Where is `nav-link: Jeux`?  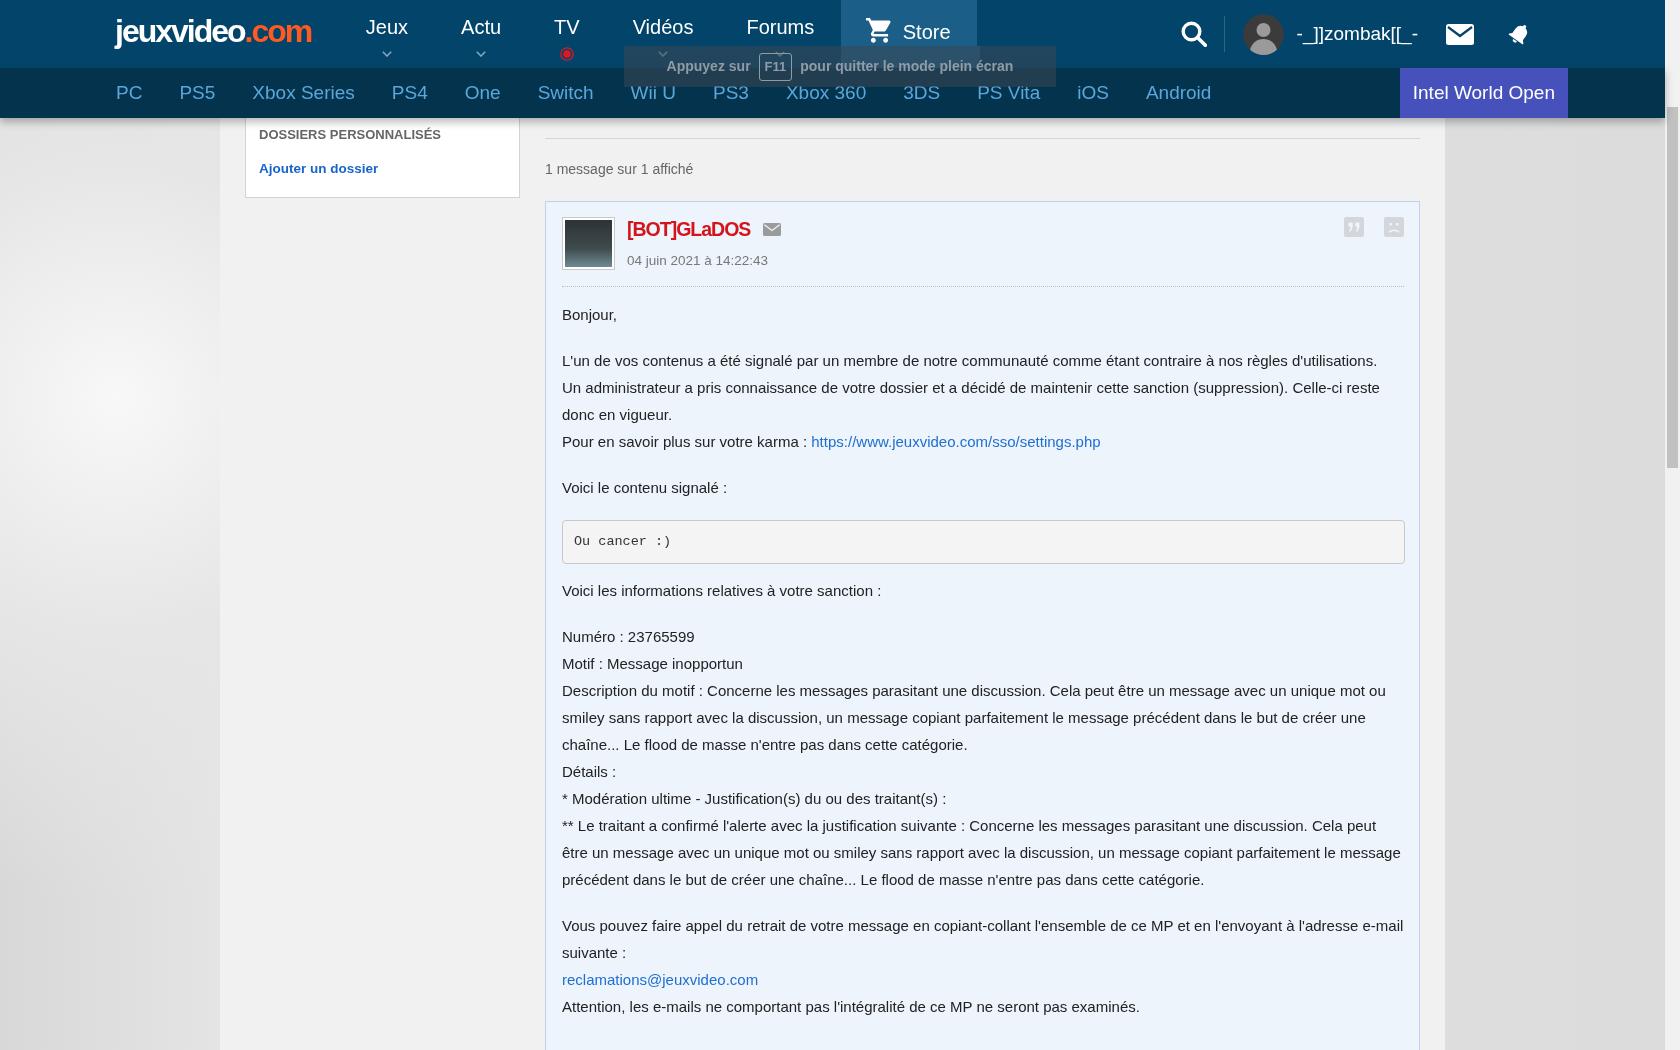 nav-link: Jeux is located at coordinates (387, 27).